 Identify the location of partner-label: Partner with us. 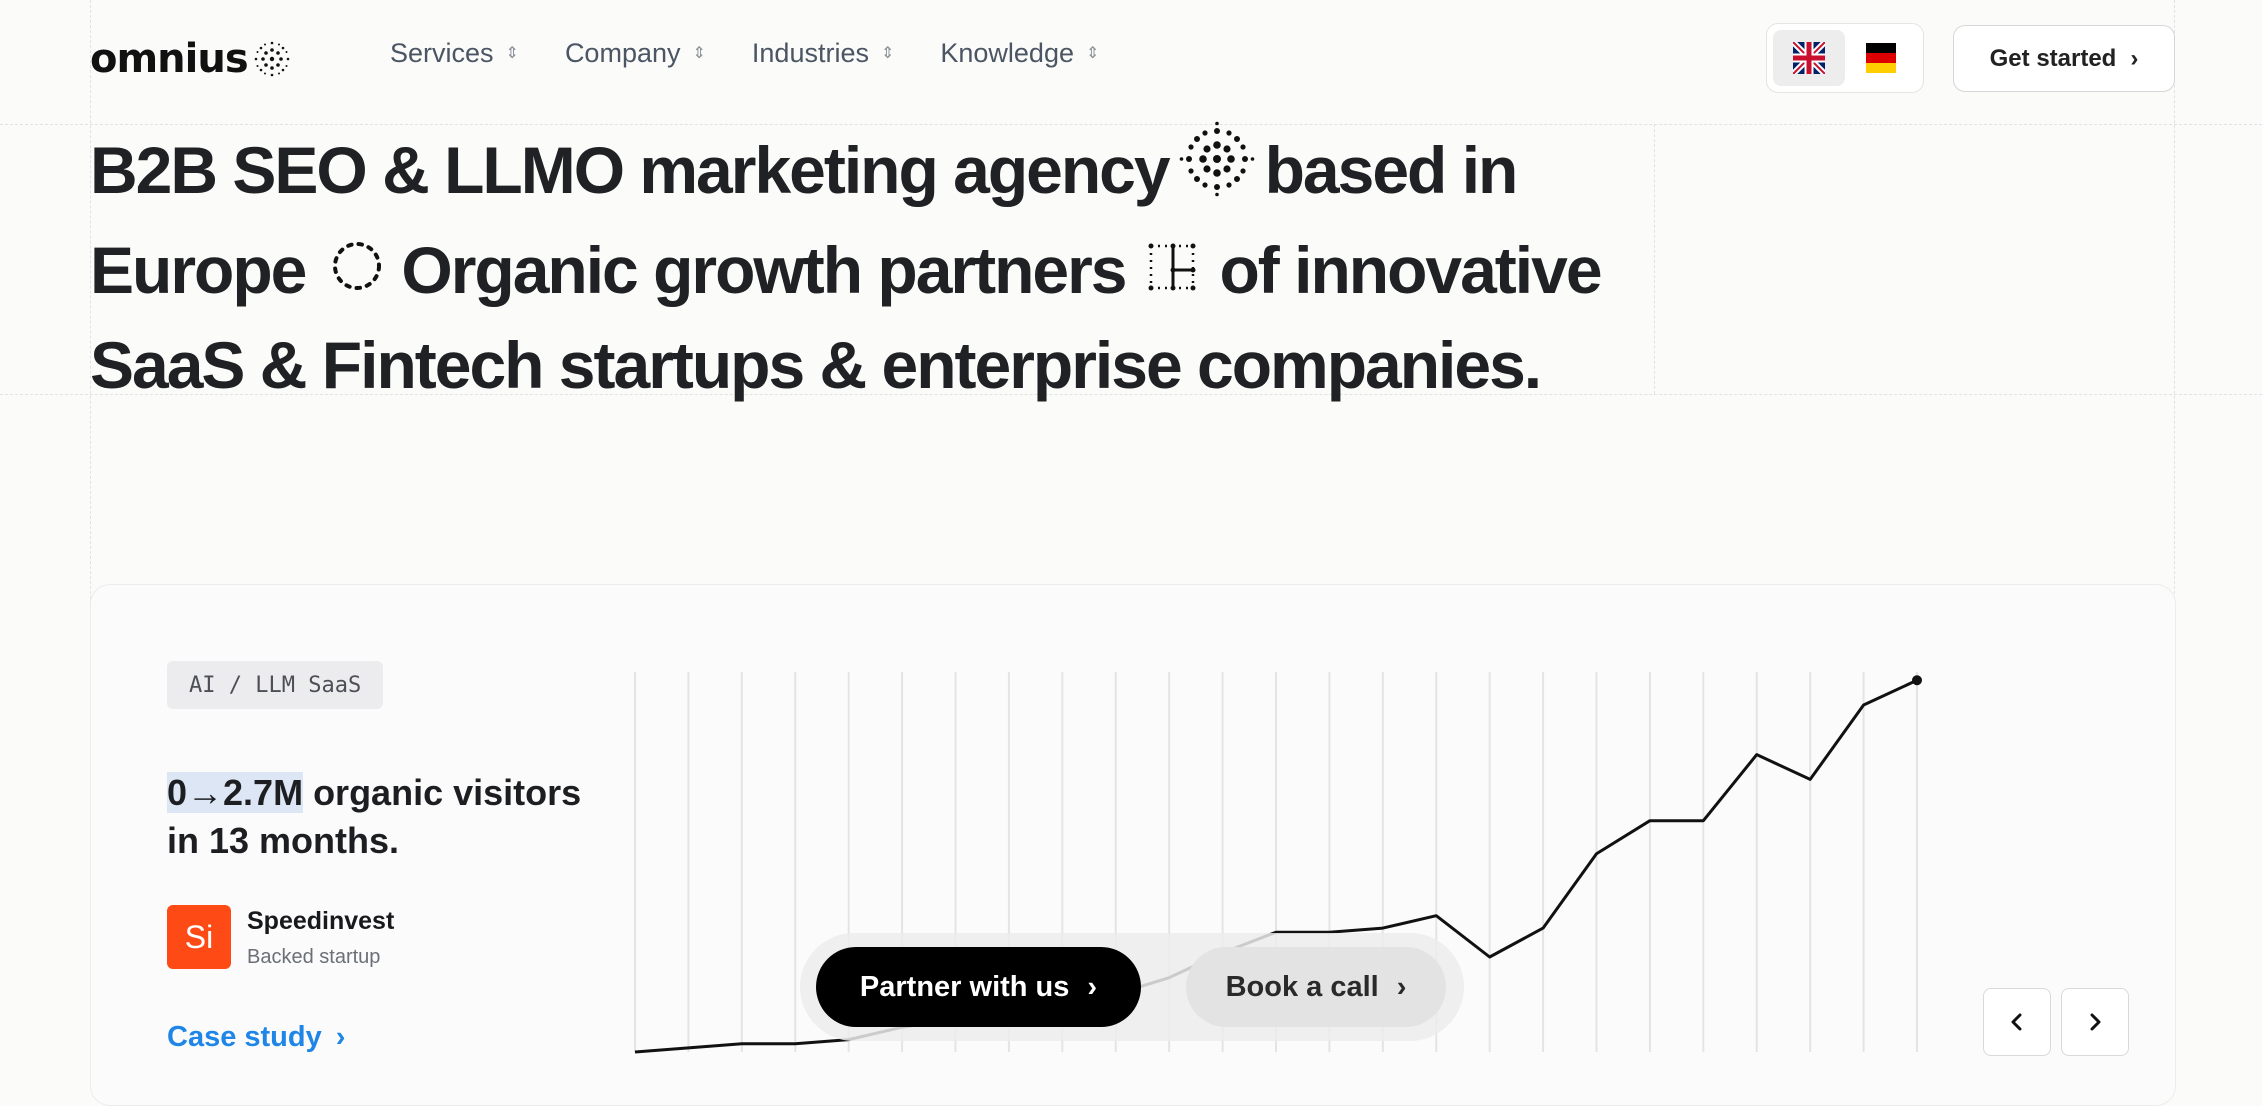
(964, 986).